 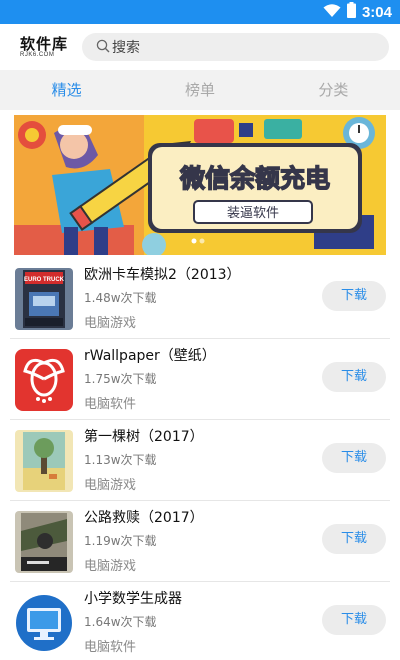 What do you see at coordinates (120, 298) in the screenshot?
I see `app-downloads: 1.48w次下载` at bounding box center [120, 298].